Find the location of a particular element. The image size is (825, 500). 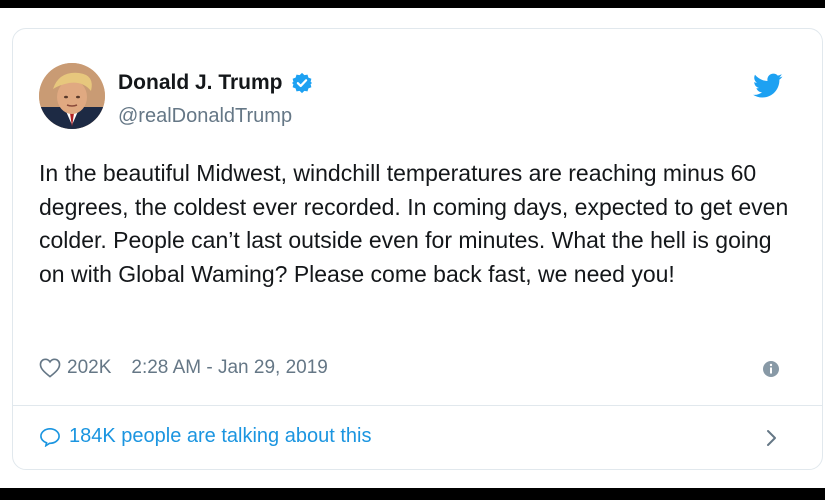

chevron-right-icon is located at coordinates (772, 438).